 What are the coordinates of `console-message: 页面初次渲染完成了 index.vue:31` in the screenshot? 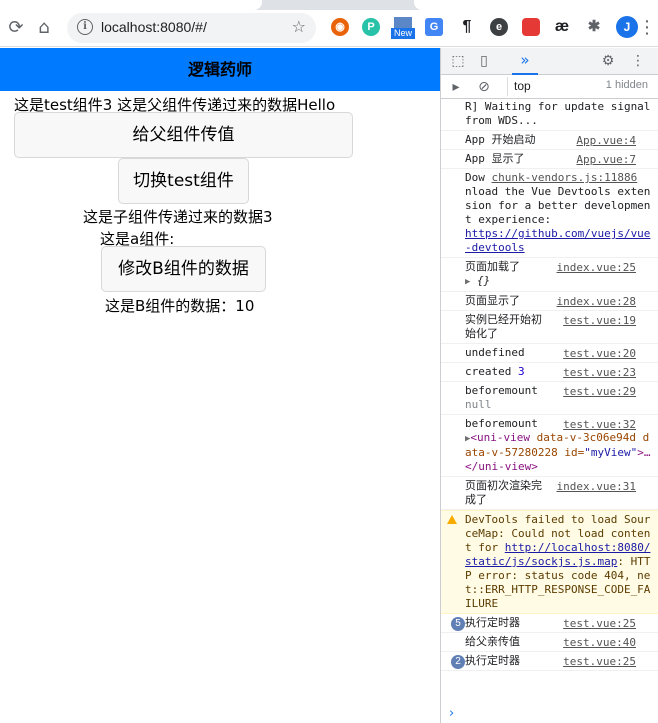 It's located at (549, 493).